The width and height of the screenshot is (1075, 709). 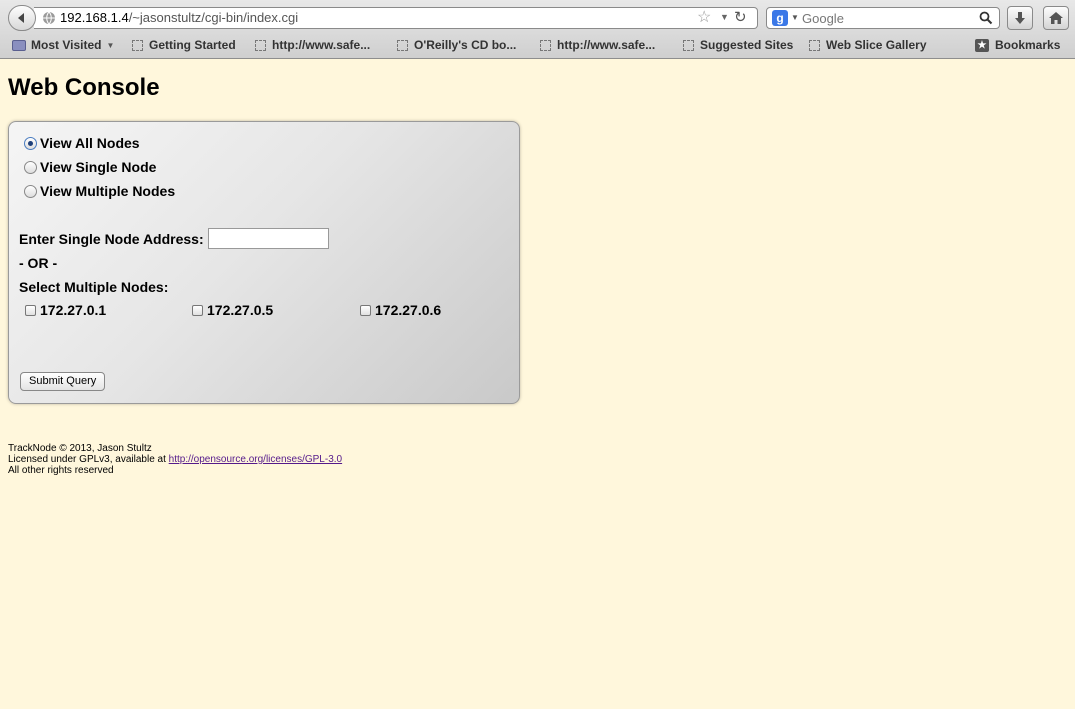 I want to click on node-label: 172.27.0.1, so click(x=73, y=310).